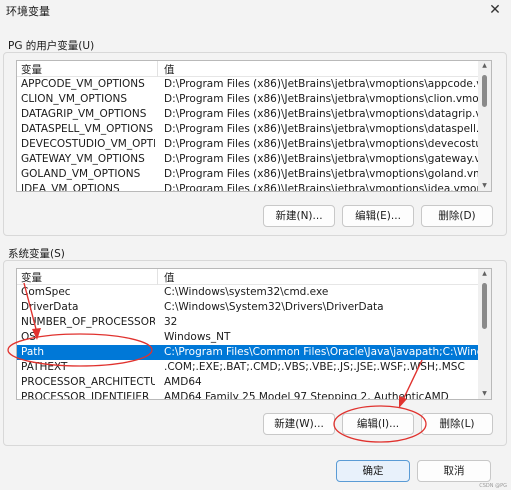 This screenshot has width=511, height=490. I want to click on variable-value: AMD64, so click(183, 382).